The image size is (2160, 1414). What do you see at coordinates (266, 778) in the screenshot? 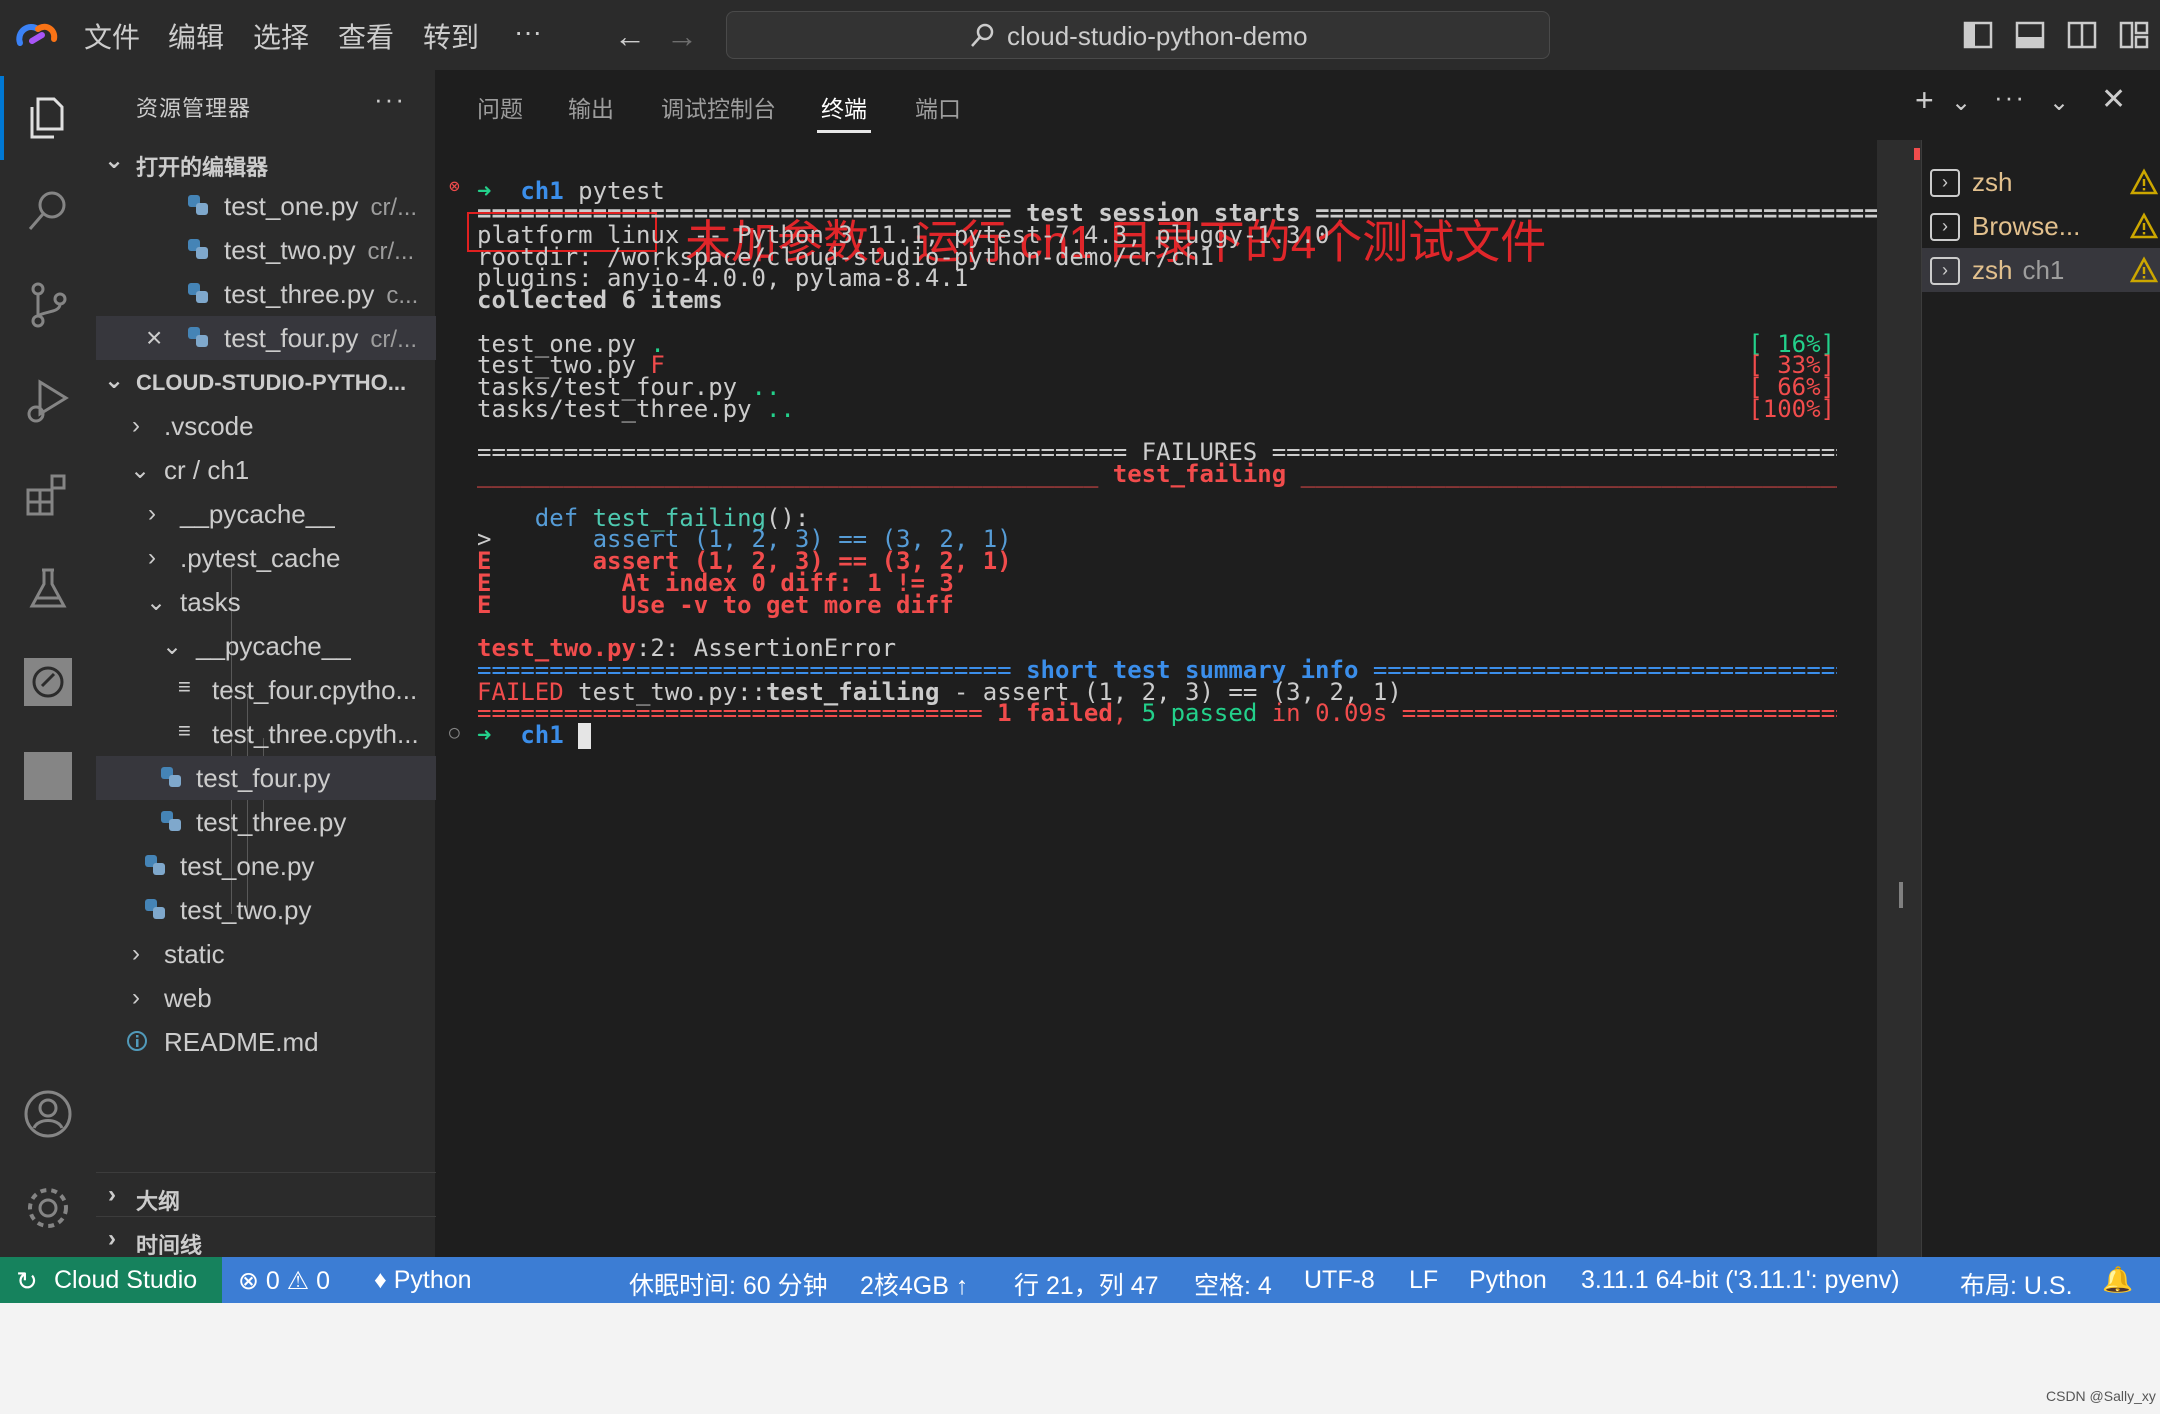
I see `file-test-four-py: test_four.py` at bounding box center [266, 778].